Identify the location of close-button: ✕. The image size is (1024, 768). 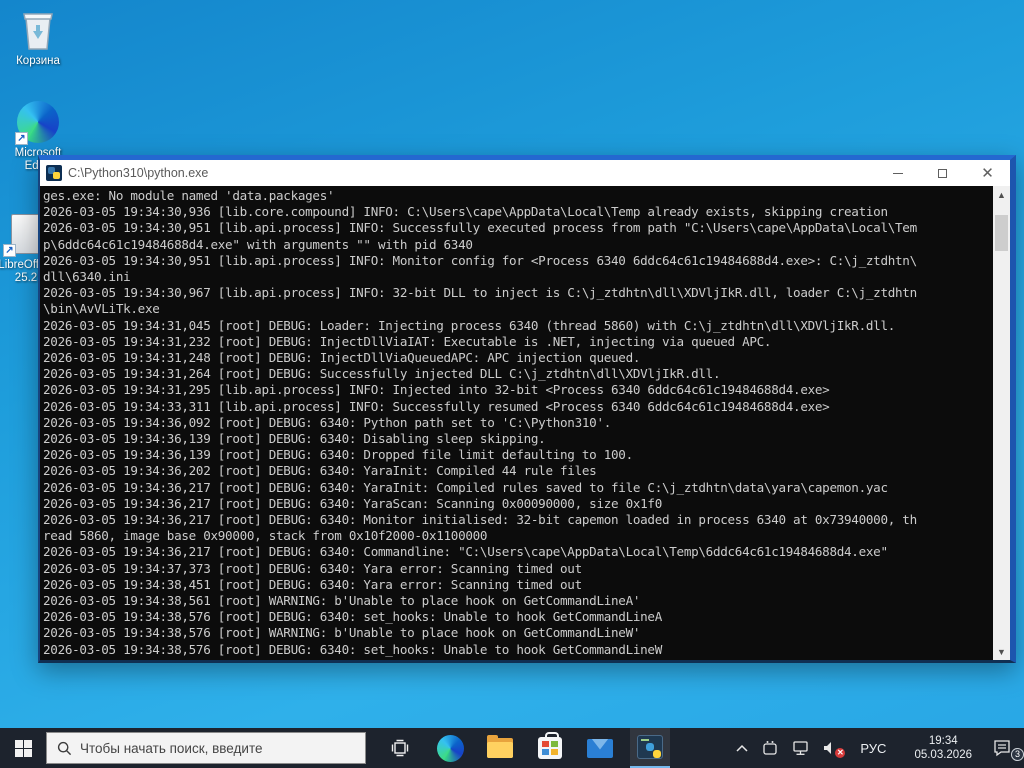
(987, 173).